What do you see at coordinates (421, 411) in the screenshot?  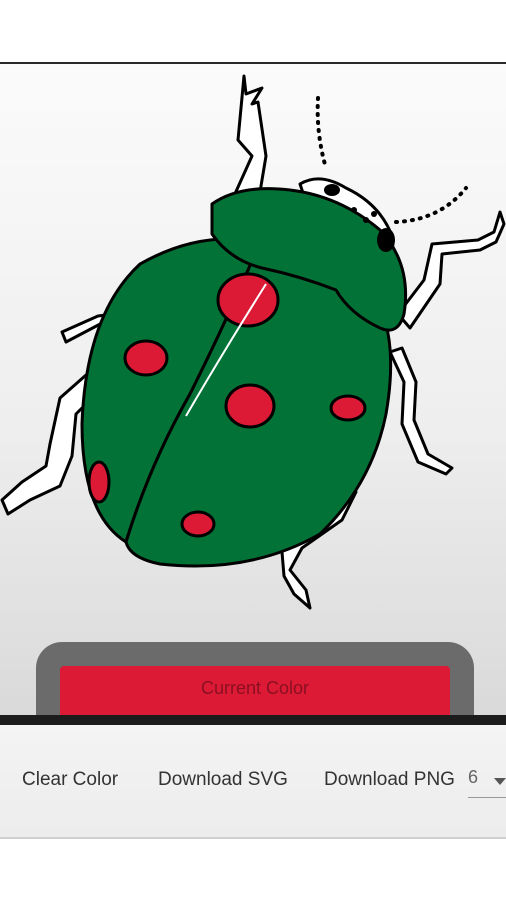 I see `leg-mid-right` at bounding box center [421, 411].